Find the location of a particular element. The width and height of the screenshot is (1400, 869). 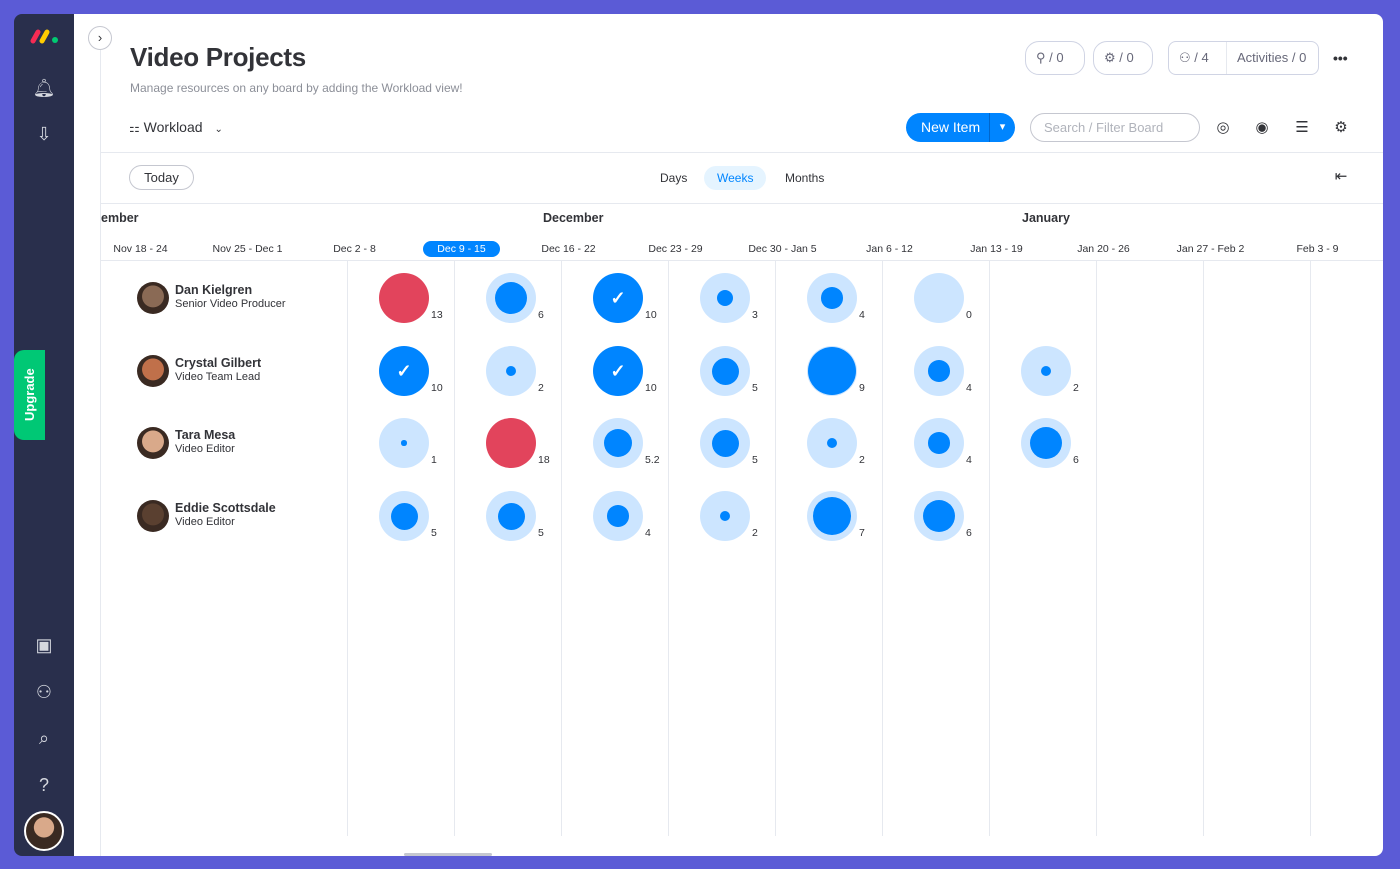

workload-bubble: 5.2 is located at coordinates (626, 443).